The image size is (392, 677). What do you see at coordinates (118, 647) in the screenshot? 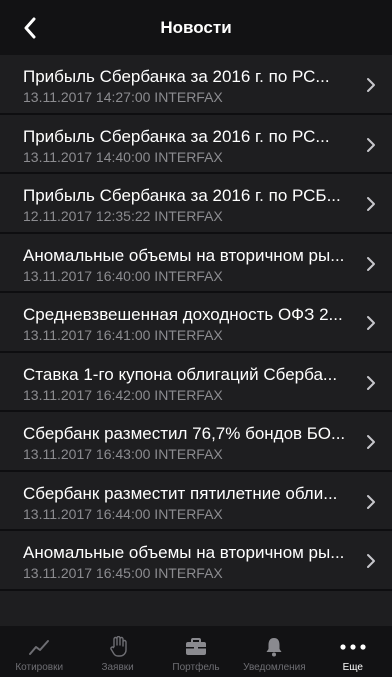
I see `hand-icon` at bounding box center [118, 647].